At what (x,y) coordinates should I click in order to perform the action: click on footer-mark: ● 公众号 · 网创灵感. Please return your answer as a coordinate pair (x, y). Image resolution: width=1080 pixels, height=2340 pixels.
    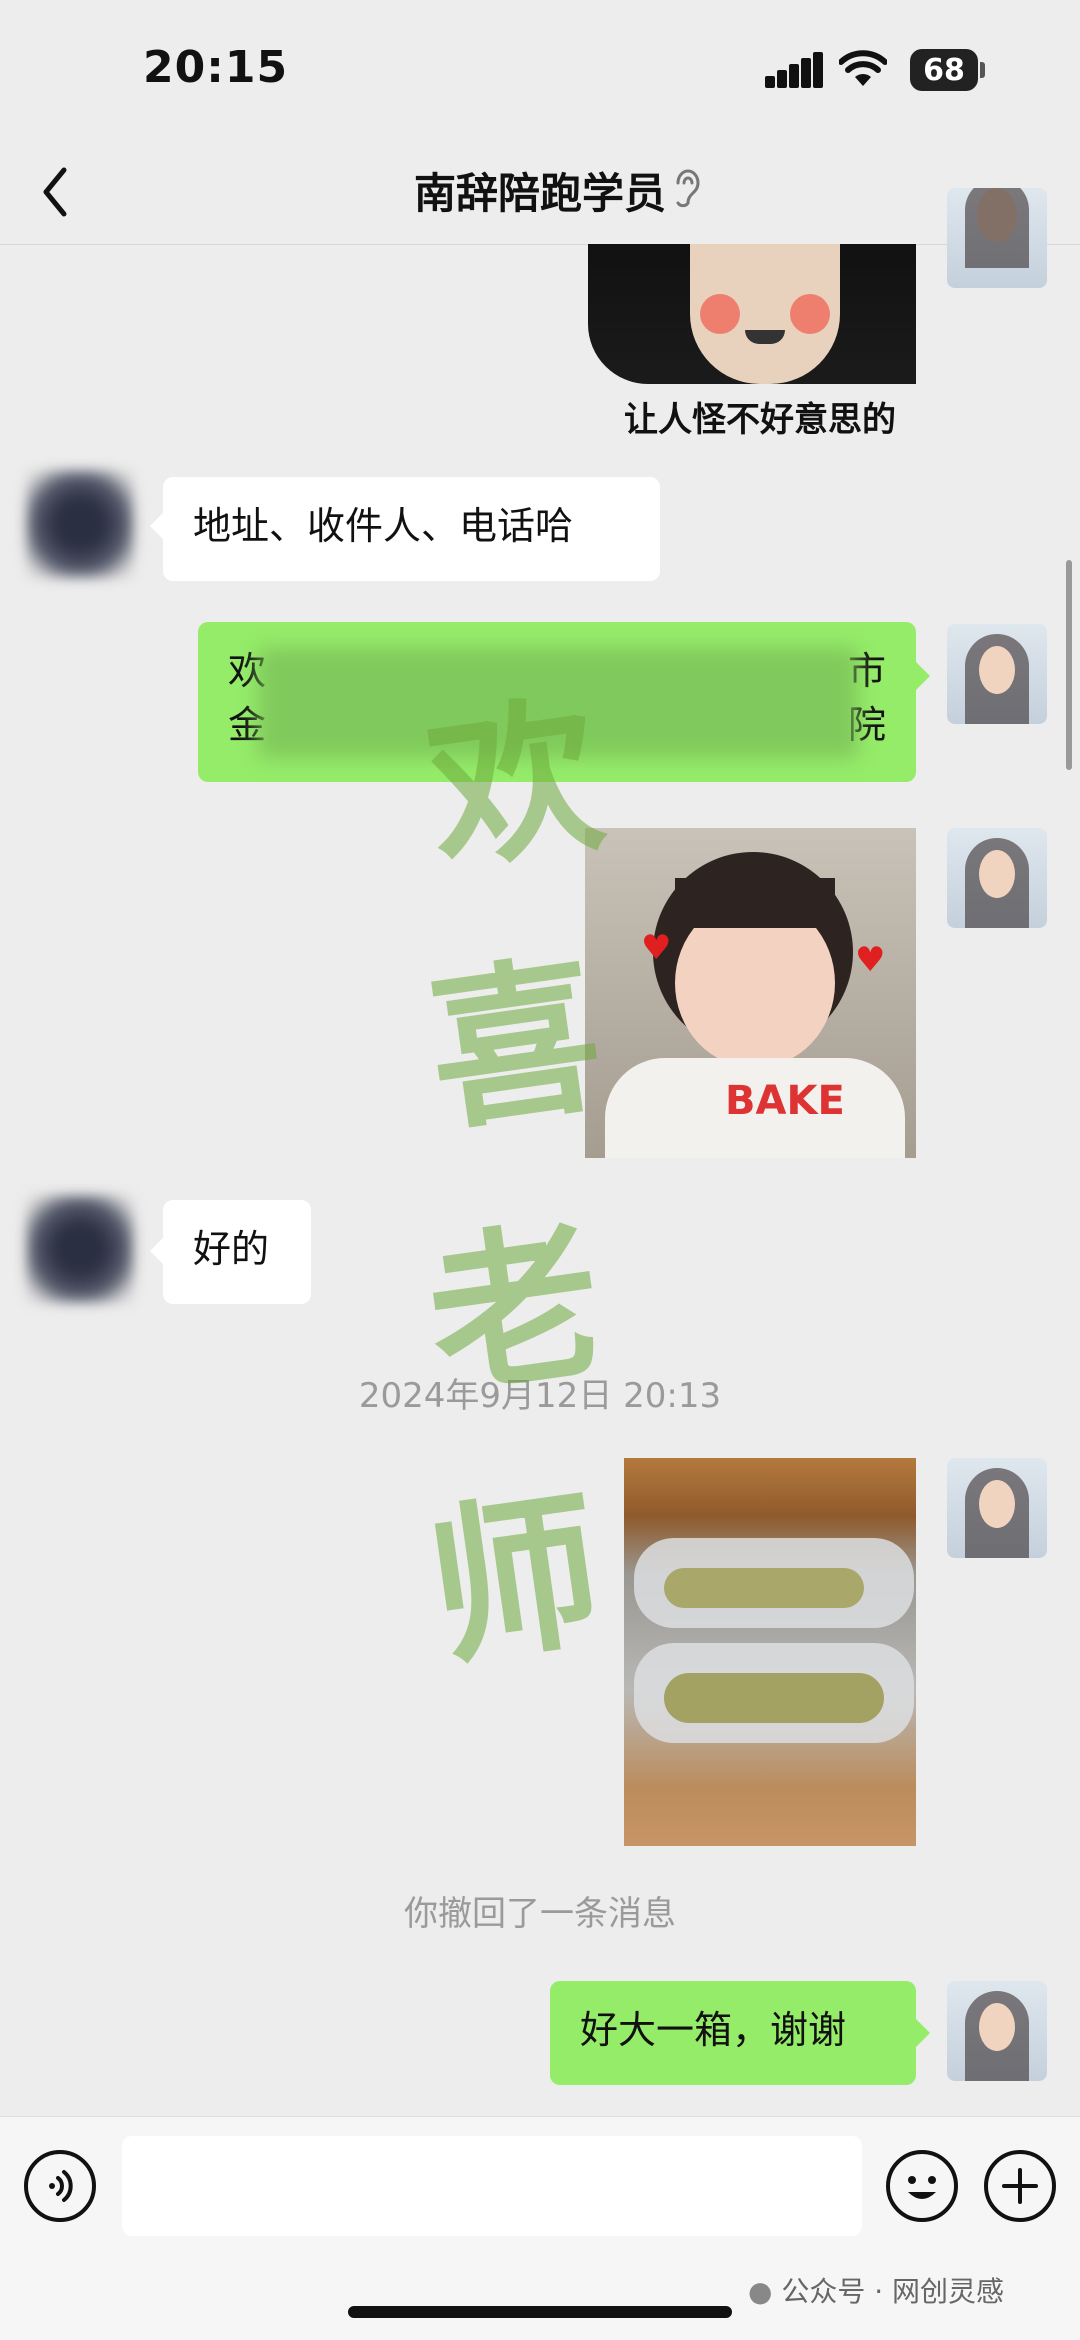
    Looking at the image, I should click on (876, 2290).